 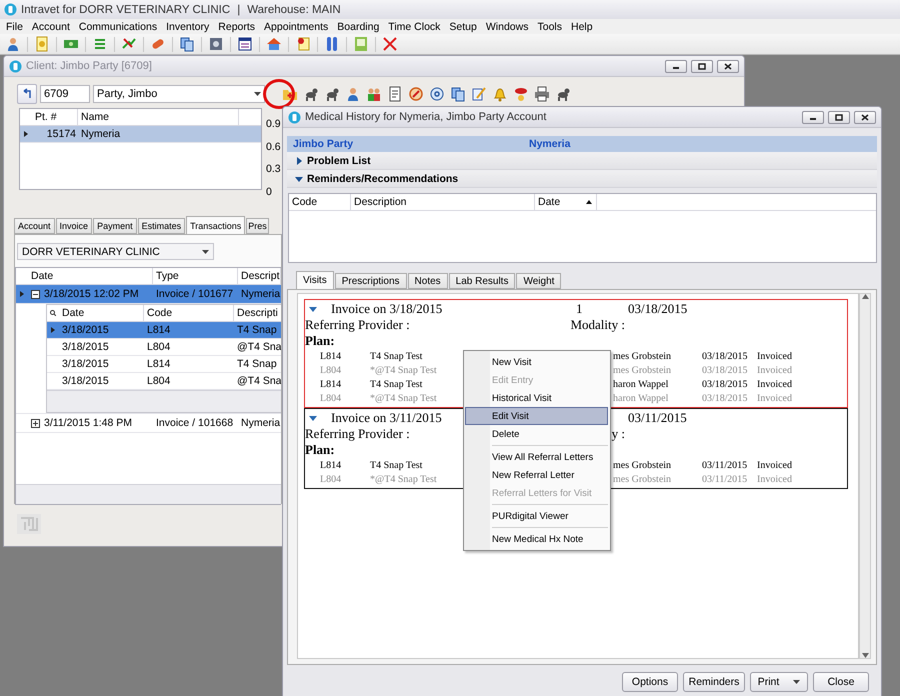 What do you see at coordinates (482, 281) in the screenshot?
I see `tab: Lab Results` at bounding box center [482, 281].